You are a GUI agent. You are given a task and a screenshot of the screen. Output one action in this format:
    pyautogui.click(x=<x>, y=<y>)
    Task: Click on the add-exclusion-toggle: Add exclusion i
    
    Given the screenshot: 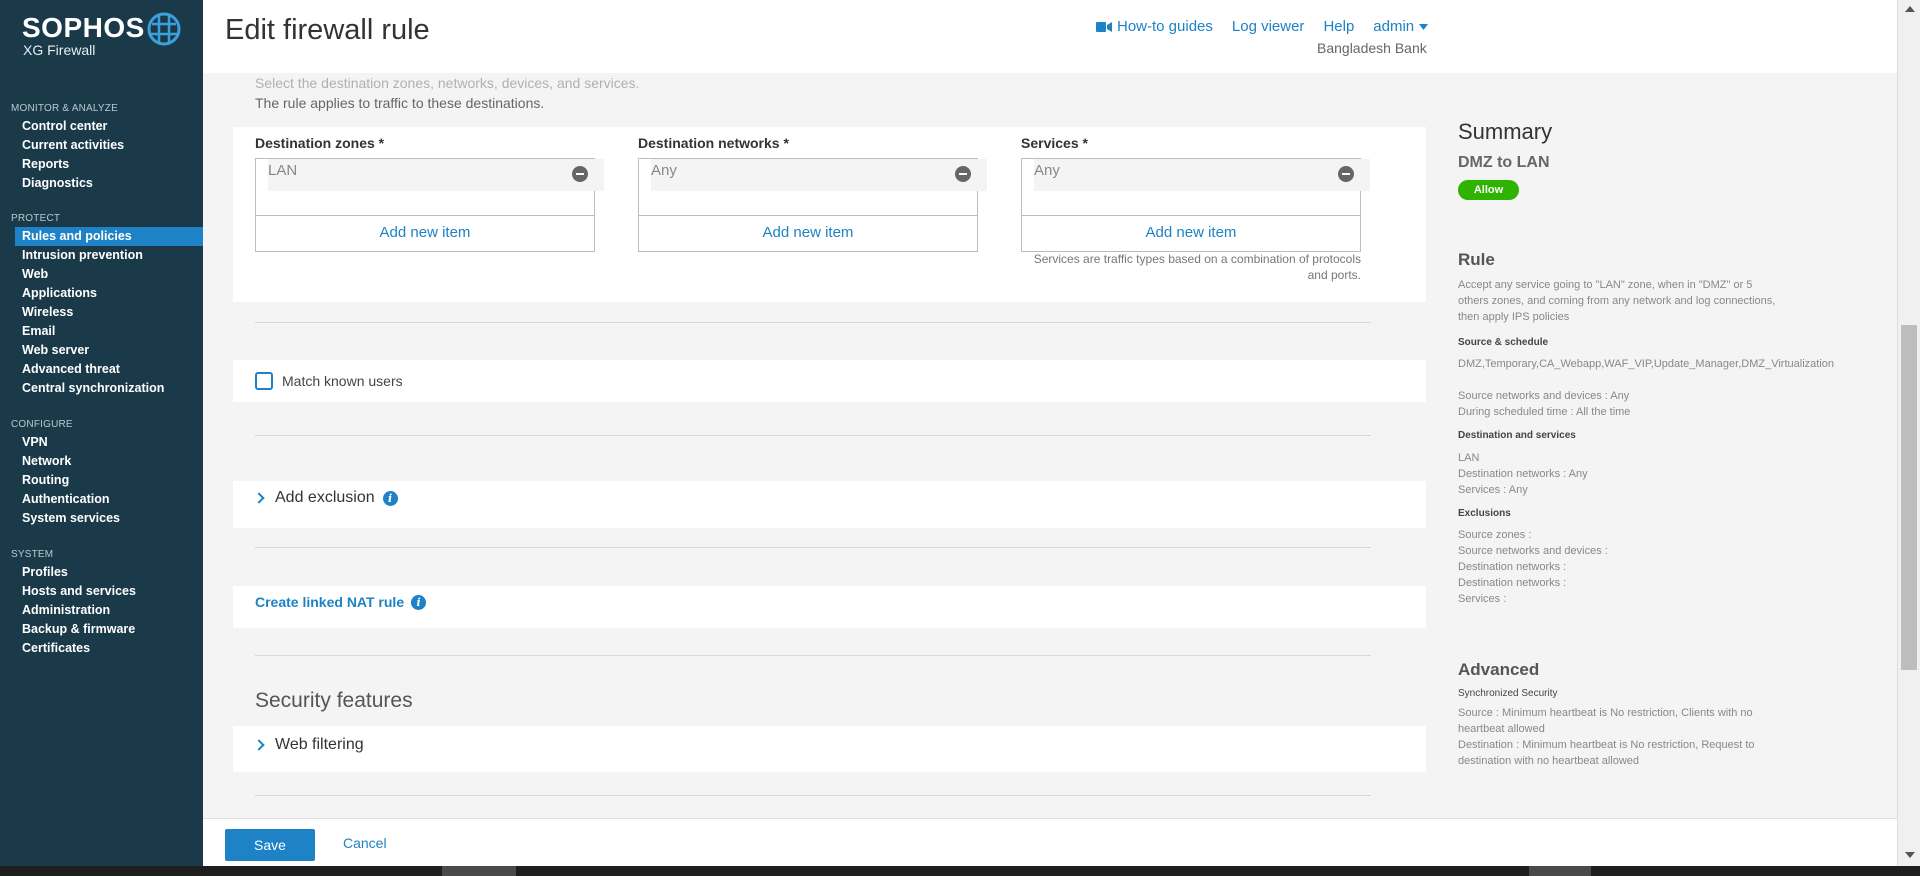 What is the action you would take?
    pyautogui.click(x=325, y=498)
    